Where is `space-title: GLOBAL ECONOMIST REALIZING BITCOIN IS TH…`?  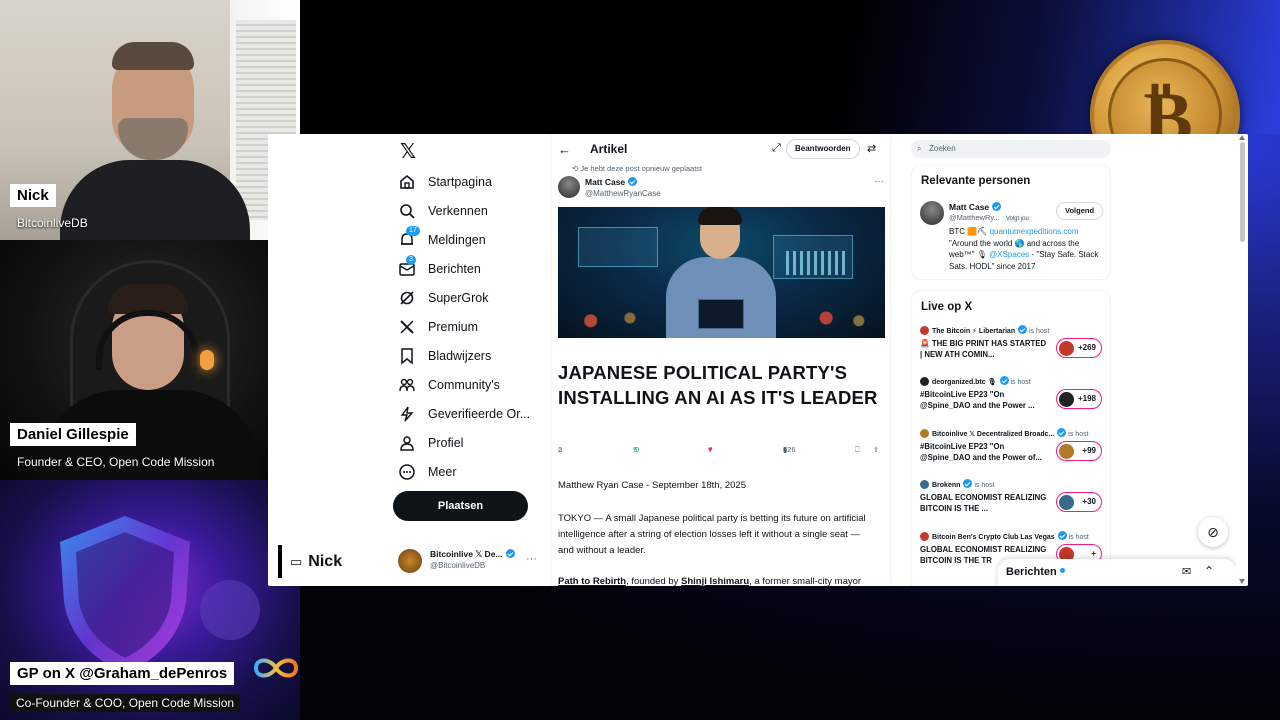 space-title: GLOBAL ECONOMIST REALIZING BITCOIN IS TH… is located at coordinates (983, 503).